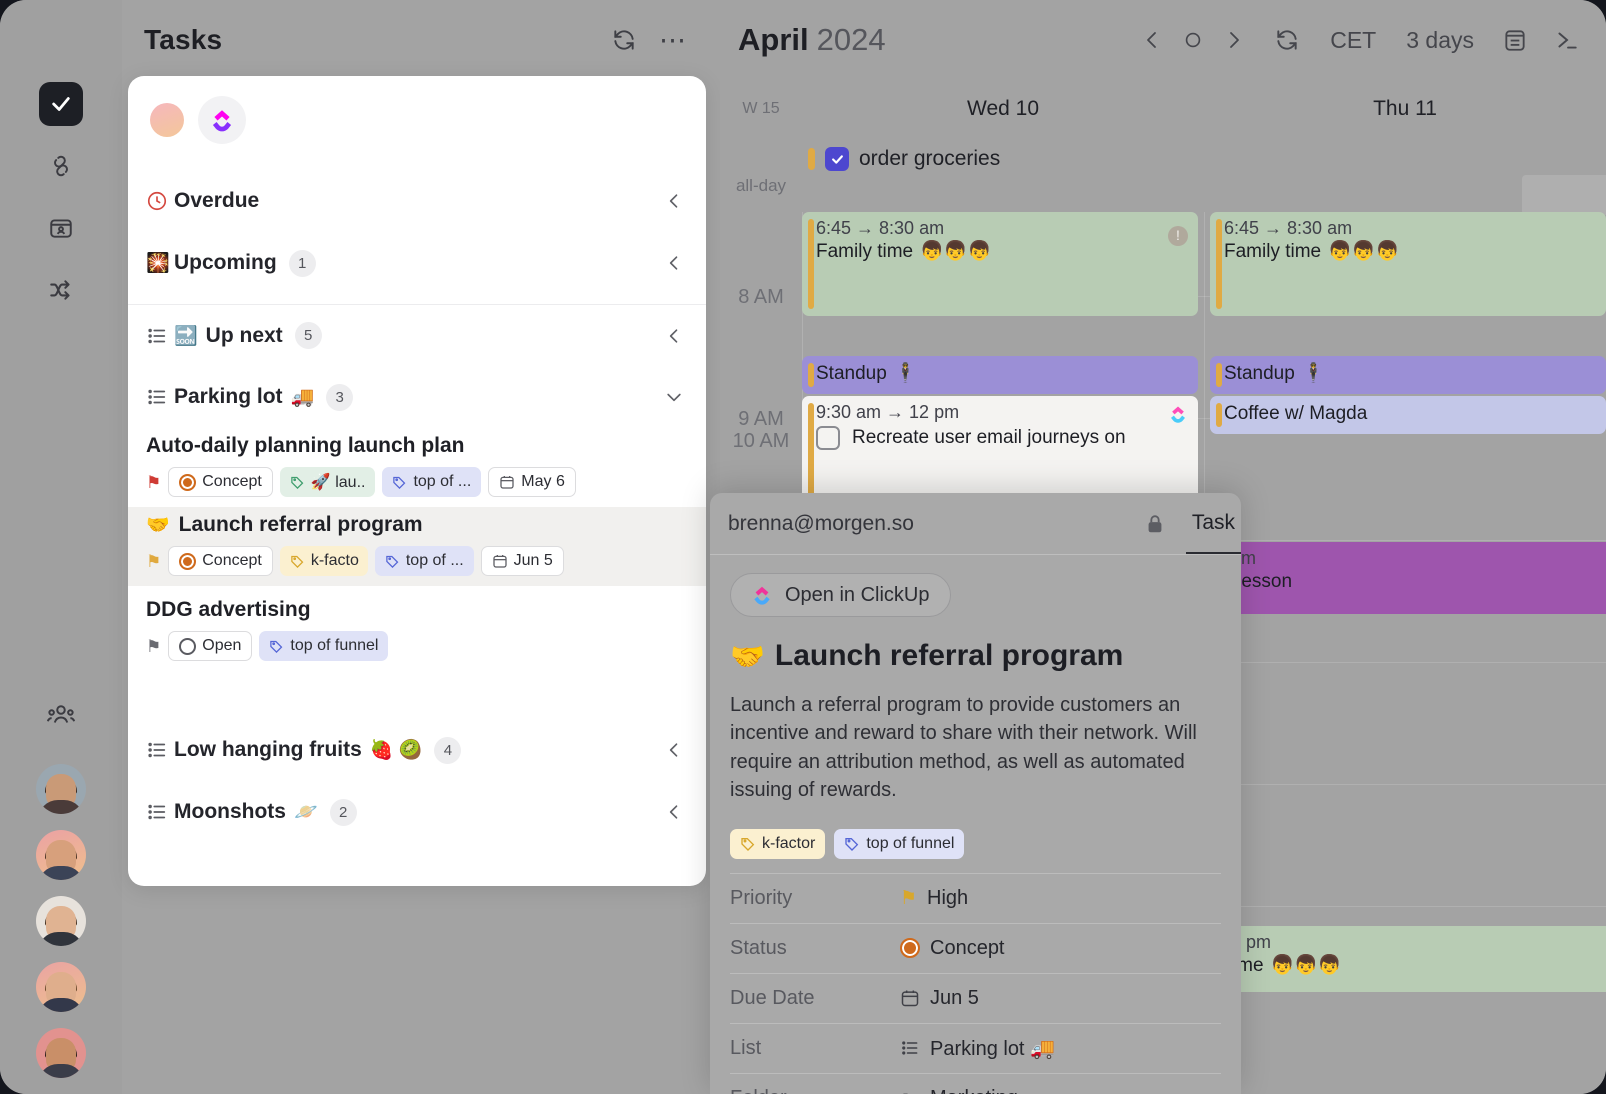  What do you see at coordinates (673, 40) in the screenshot?
I see `more-options-icon: ⋯` at bounding box center [673, 40].